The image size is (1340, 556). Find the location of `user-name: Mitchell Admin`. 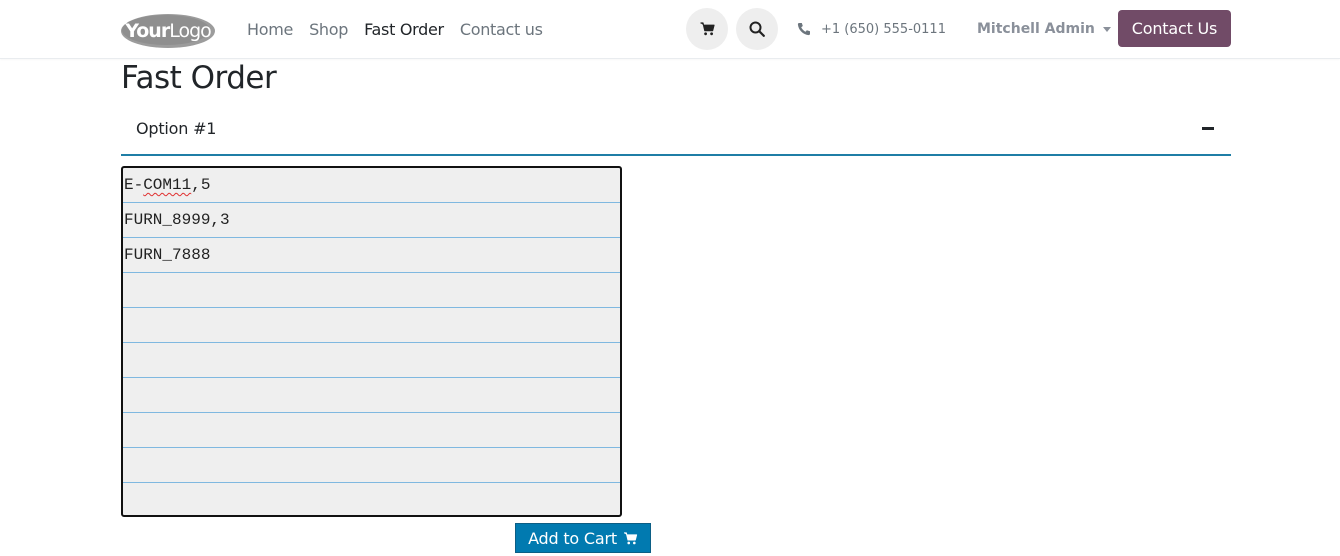

user-name: Mitchell Admin is located at coordinates (1036, 29).